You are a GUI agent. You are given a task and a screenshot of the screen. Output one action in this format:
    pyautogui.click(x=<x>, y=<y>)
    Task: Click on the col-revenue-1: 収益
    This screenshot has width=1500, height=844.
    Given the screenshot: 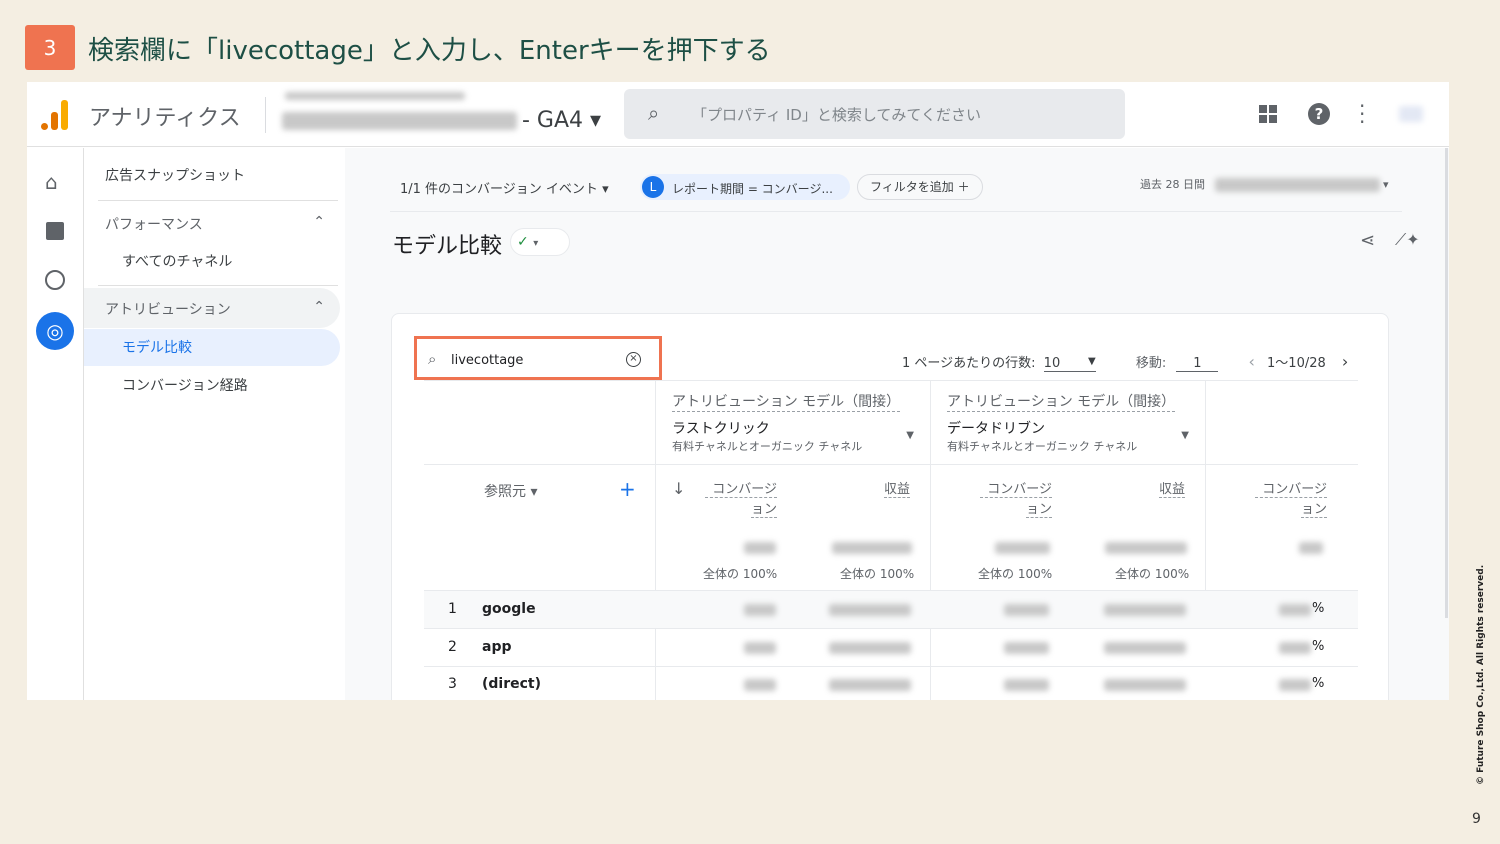 What is the action you would take?
    pyautogui.click(x=897, y=488)
    